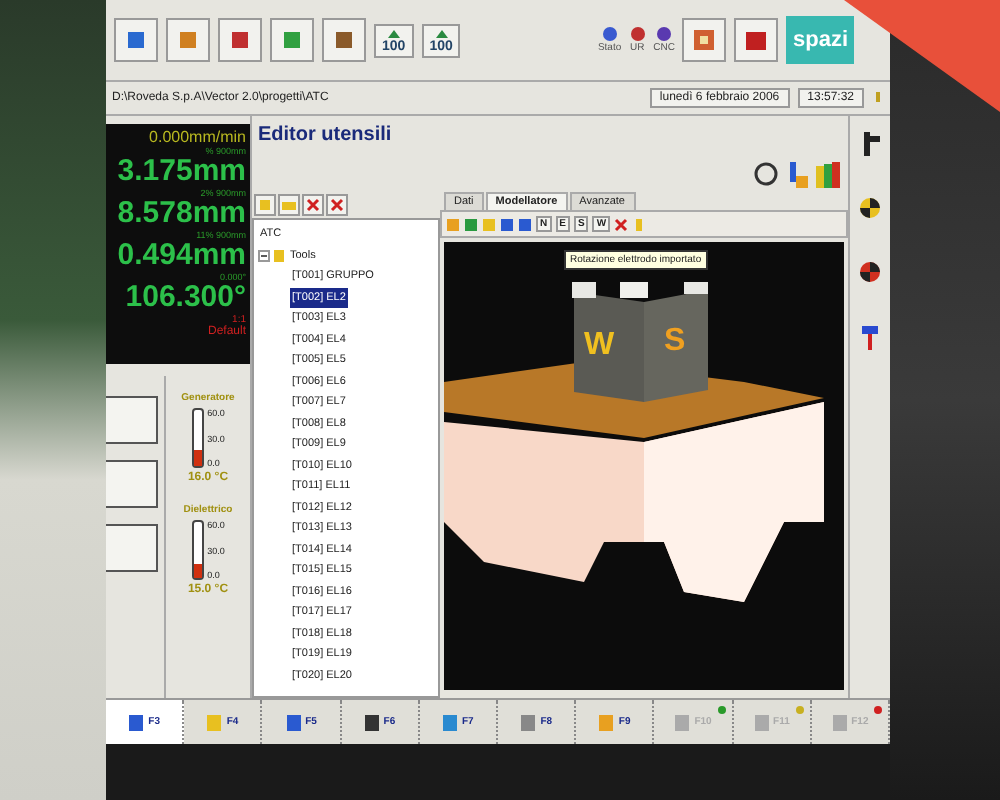 This screenshot has width=1000, height=800. Describe the element at coordinates (828, 174) in the screenshot. I see `bars-icon` at that location.